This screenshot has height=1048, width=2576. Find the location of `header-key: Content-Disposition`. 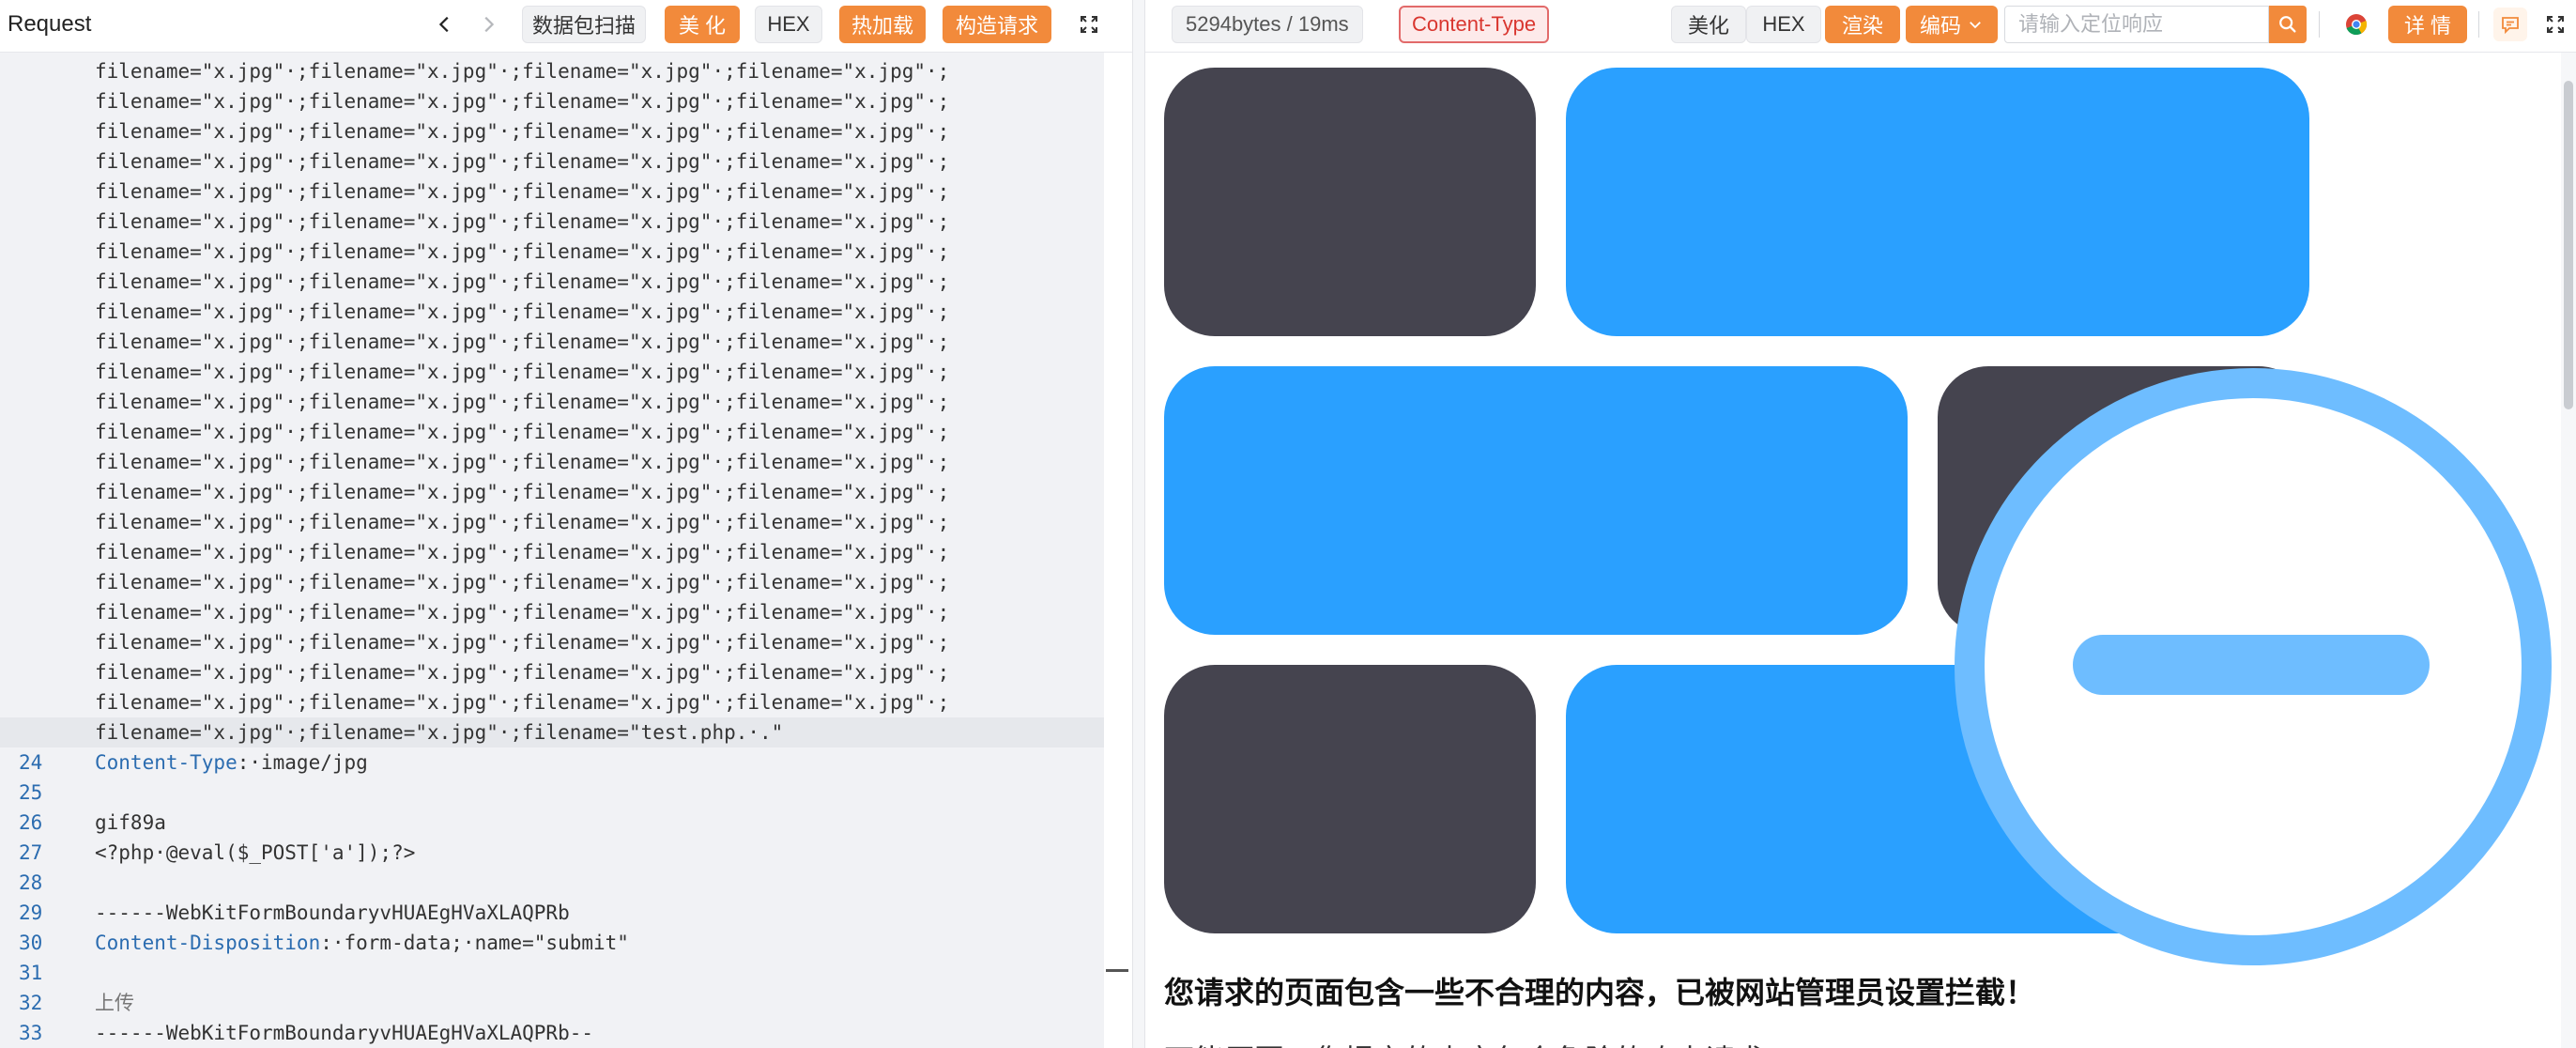

header-key: Content-Disposition is located at coordinates (208, 943).